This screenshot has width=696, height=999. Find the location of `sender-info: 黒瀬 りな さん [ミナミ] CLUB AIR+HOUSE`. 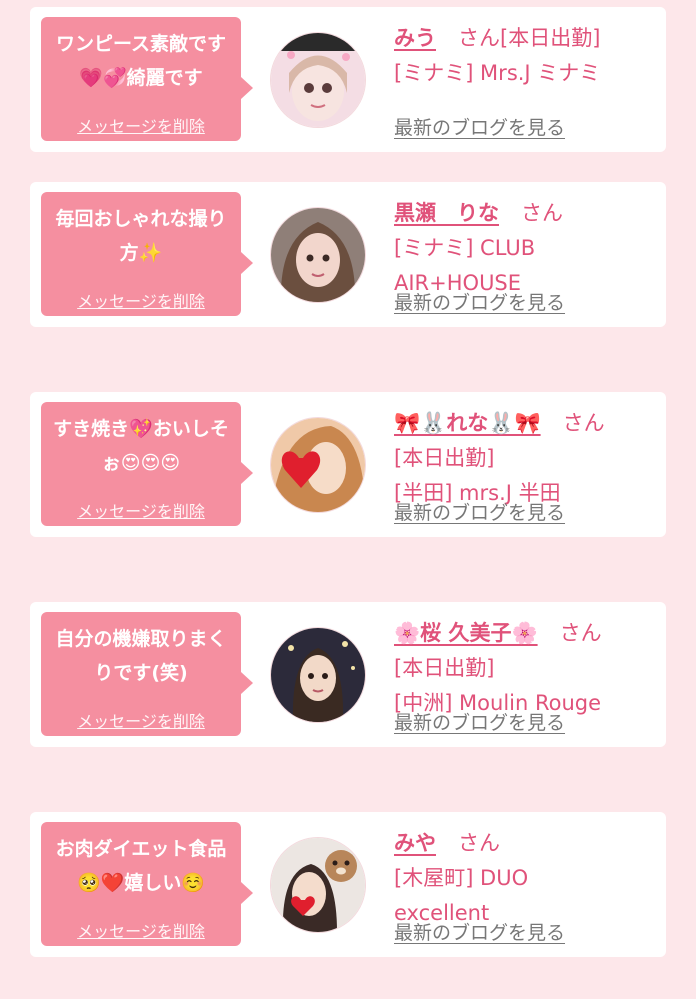

sender-info: 黒瀬 りな さん [ミナミ] CLUB AIR+HOUSE is located at coordinates (527, 248).